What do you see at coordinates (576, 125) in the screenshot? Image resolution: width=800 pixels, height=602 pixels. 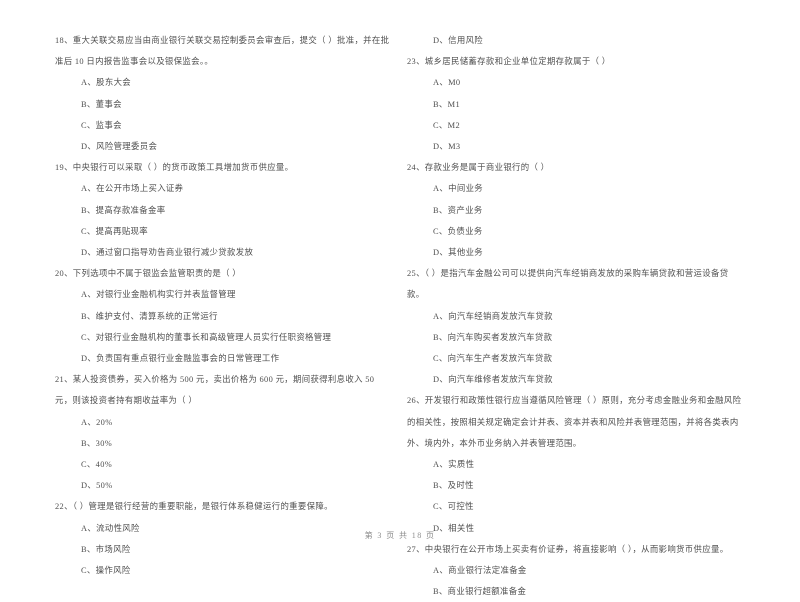 I see `question-23-option-c: C、M2` at bounding box center [576, 125].